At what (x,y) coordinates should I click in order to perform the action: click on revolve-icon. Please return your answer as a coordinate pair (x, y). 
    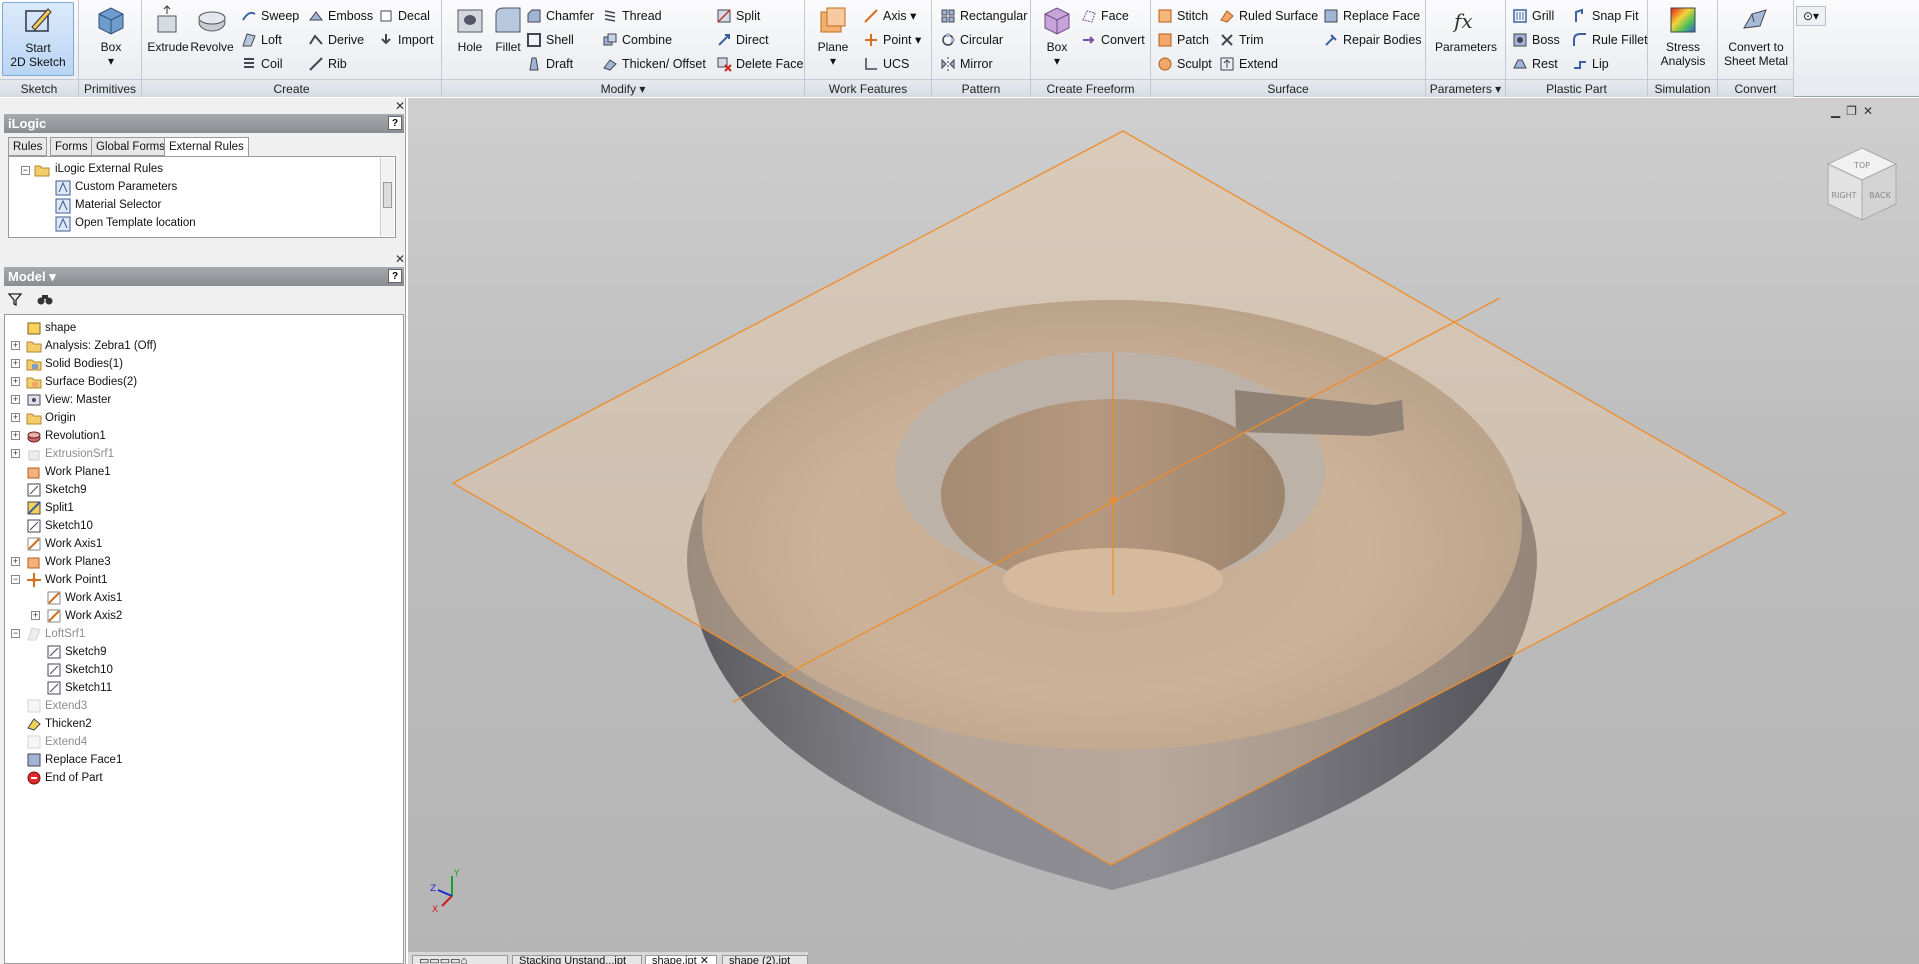
    Looking at the image, I should click on (34, 437).